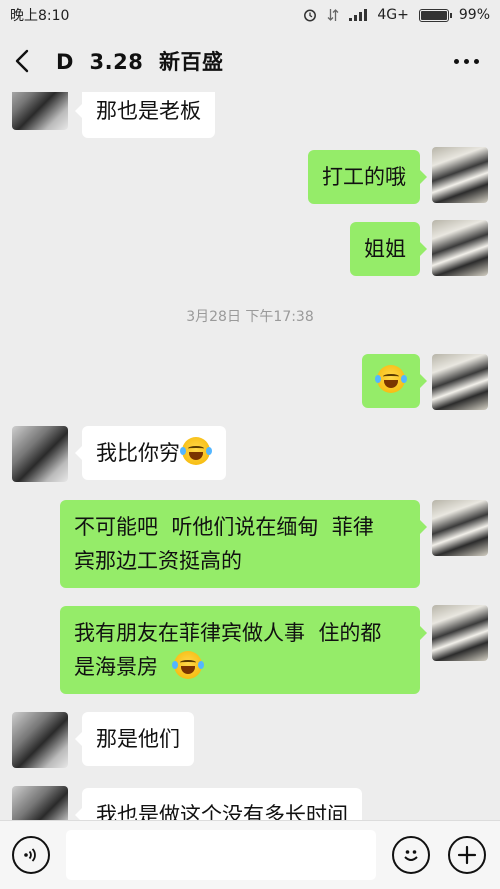 This screenshot has width=500, height=889. I want to click on voice-icon, so click(30, 855).